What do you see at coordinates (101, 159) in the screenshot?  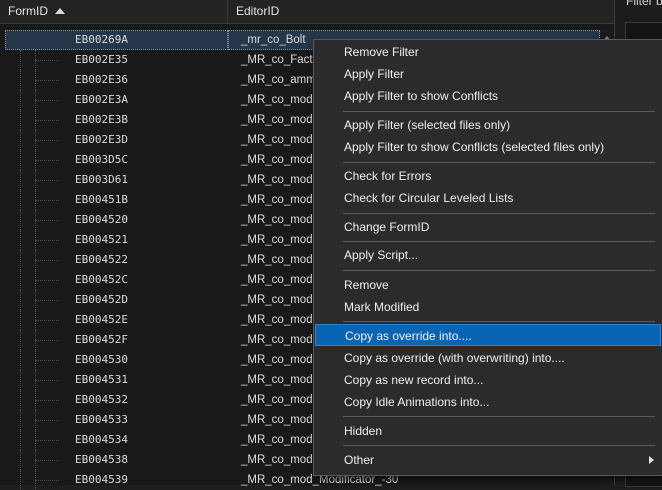 I see `formid-cell: EB003D5C` at bounding box center [101, 159].